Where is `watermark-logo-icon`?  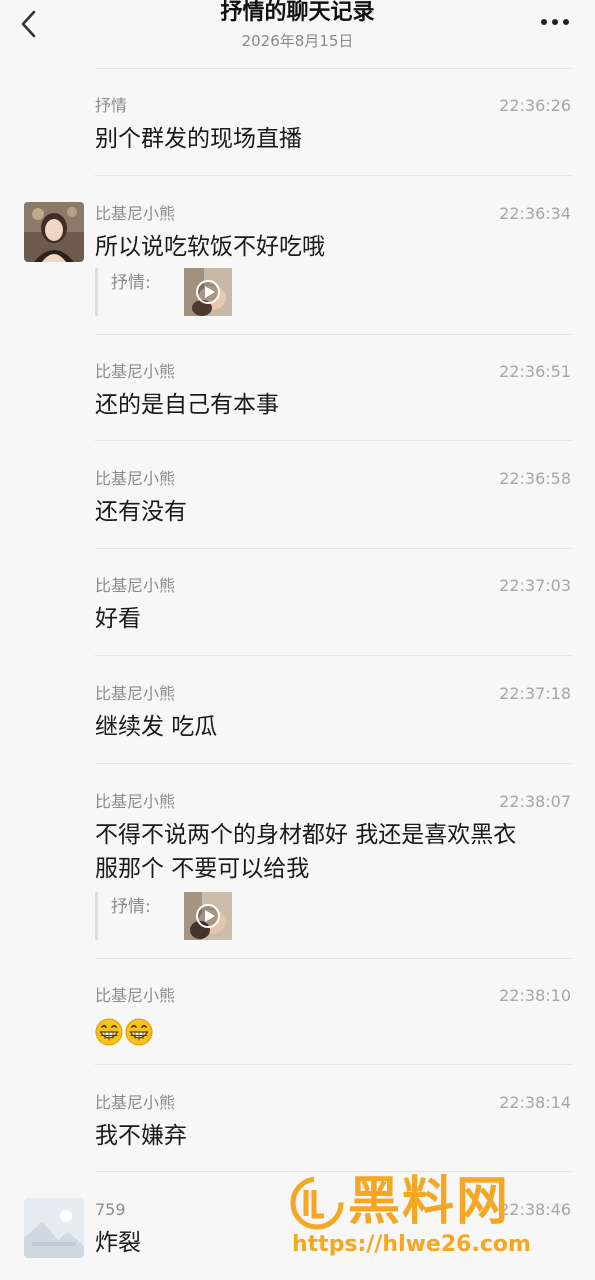
watermark-logo-icon is located at coordinates (317, 1203).